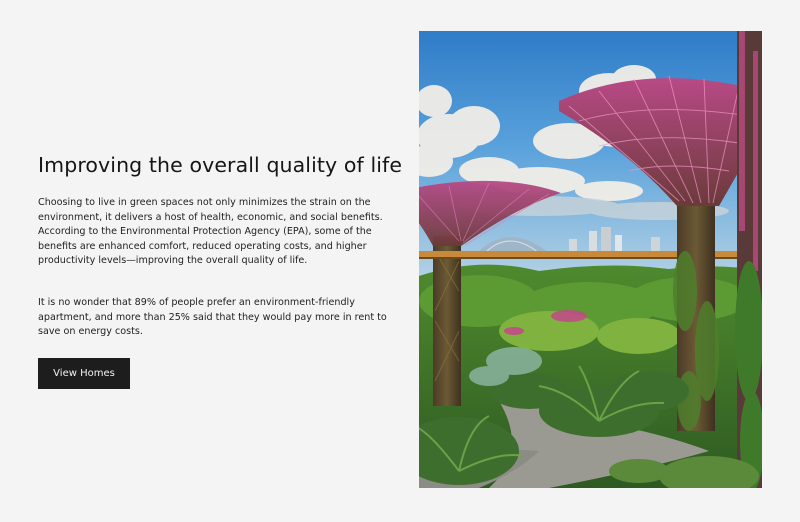  I want to click on view-homes-button: View Homes, so click(84, 373).